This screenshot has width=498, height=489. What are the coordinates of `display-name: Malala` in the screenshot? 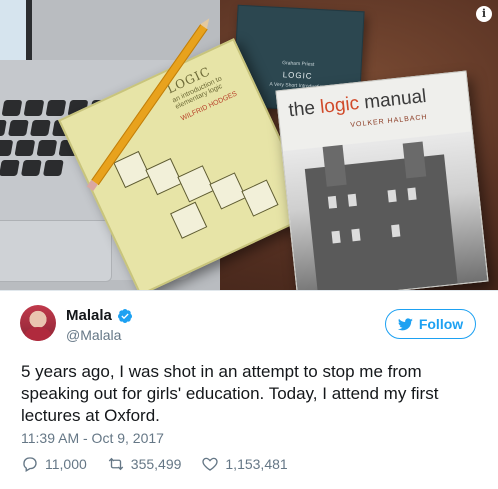 It's located at (89, 315).